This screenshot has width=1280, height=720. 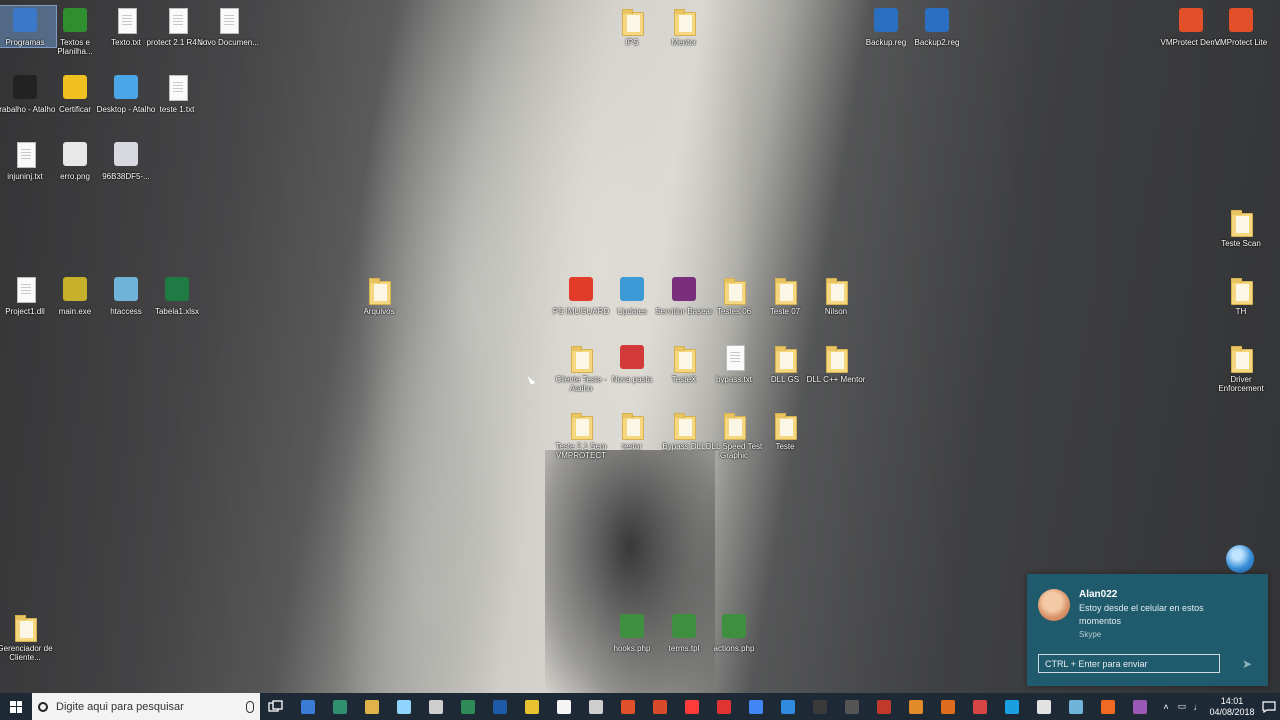 What do you see at coordinates (937, 42) in the screenshot?
I see `desktop-icon-label: Backup2.reg` at bounding box center [937, 42].